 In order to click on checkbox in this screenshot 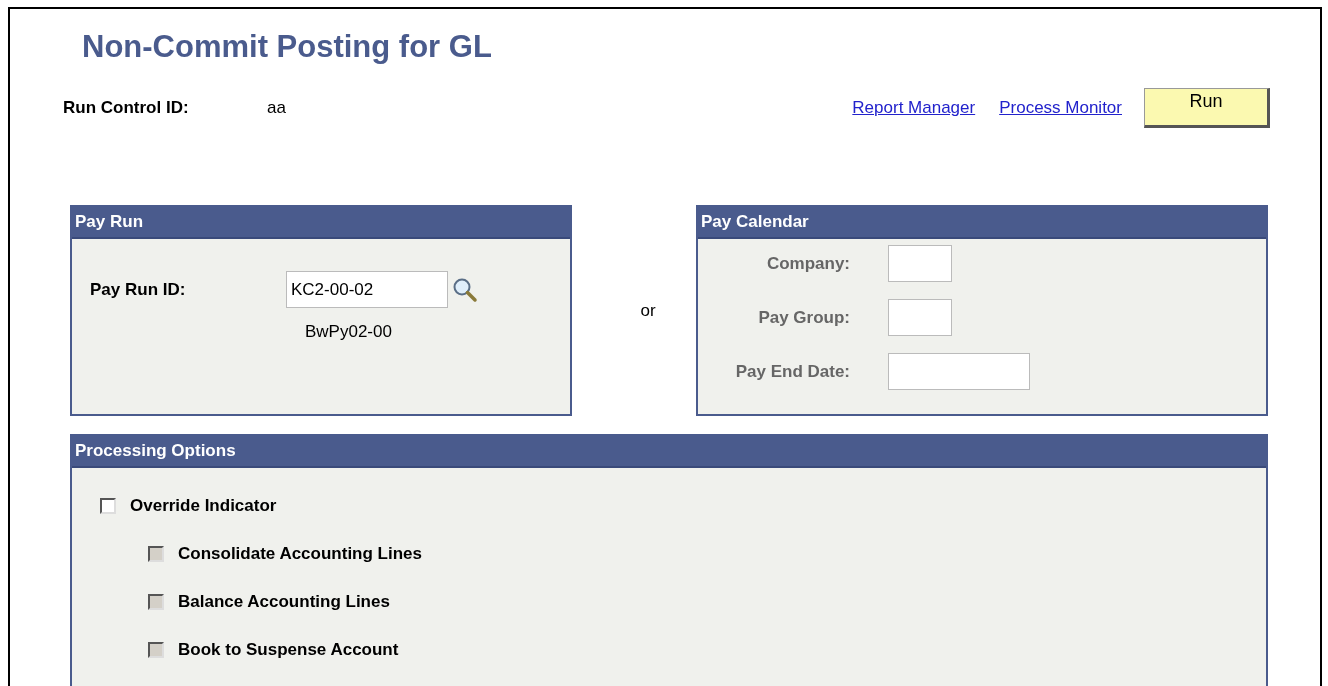, I will do `click(108, 506)`.